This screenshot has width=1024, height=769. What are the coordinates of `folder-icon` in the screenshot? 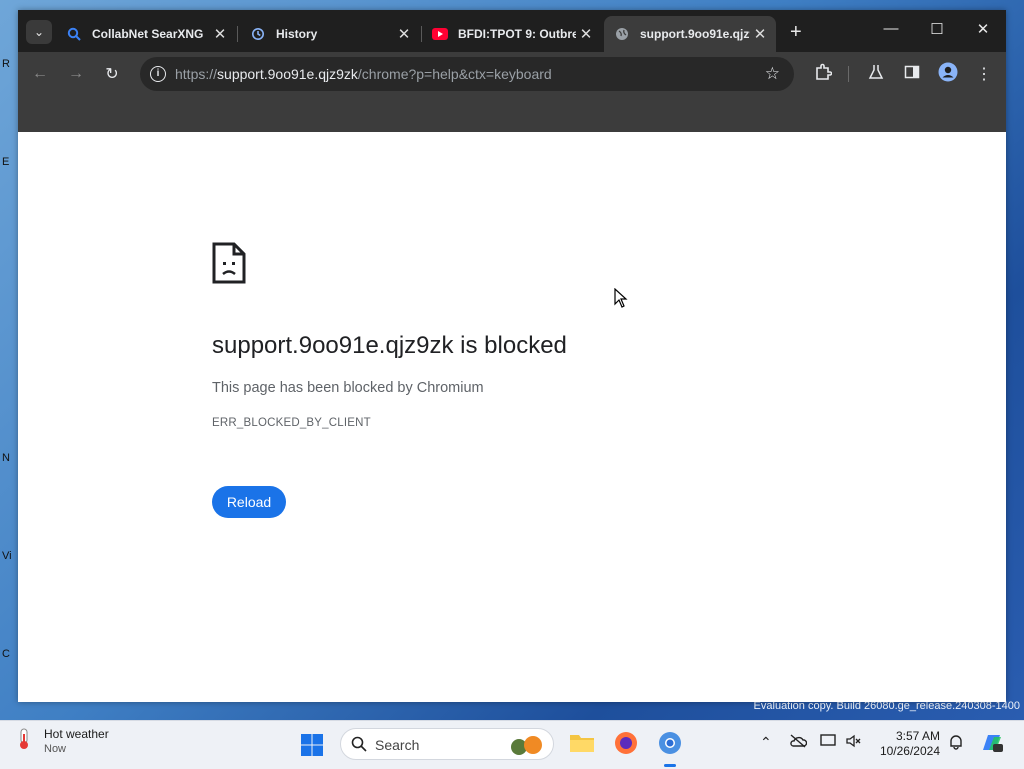 It's located at (582, 745).